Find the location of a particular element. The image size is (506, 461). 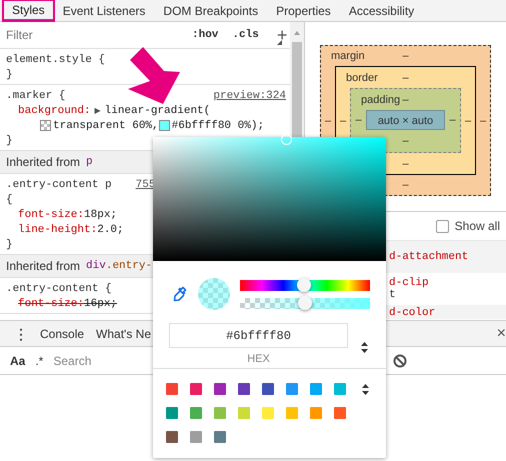

css-value: 2.0; is located at coordinates (110, 230).